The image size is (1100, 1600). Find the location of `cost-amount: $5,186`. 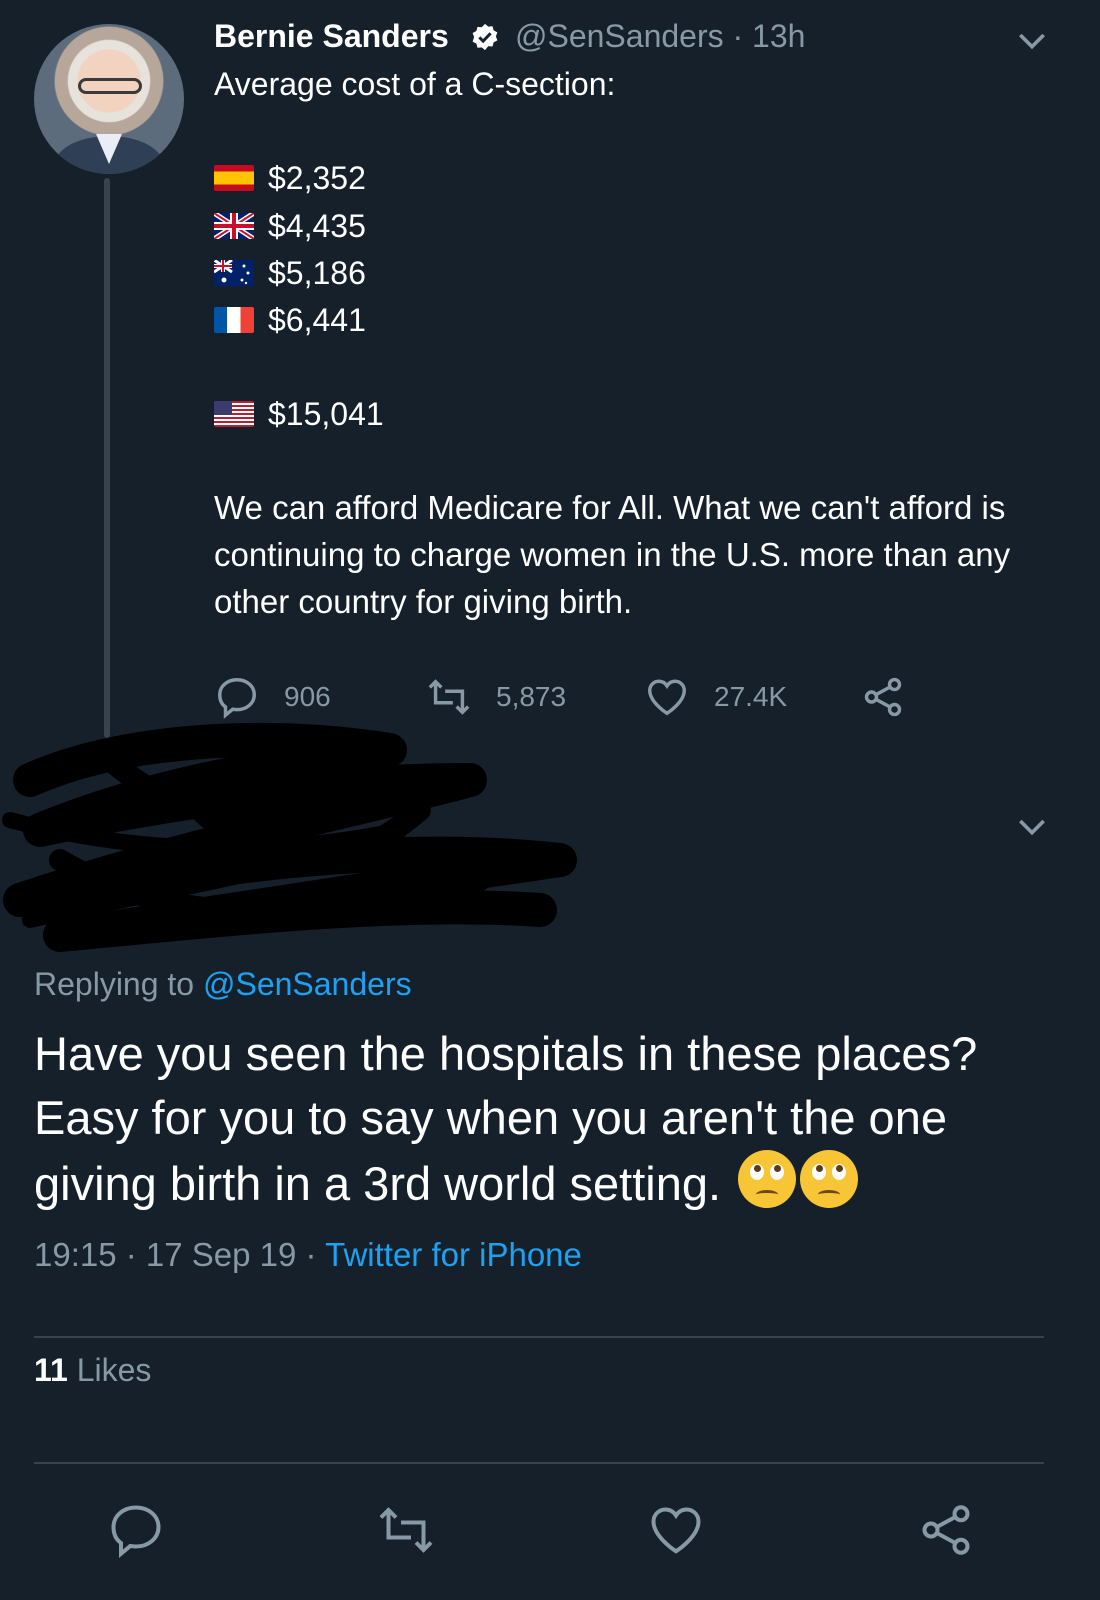

cost-amount: $5,186 is located at coordinates (317, 272).